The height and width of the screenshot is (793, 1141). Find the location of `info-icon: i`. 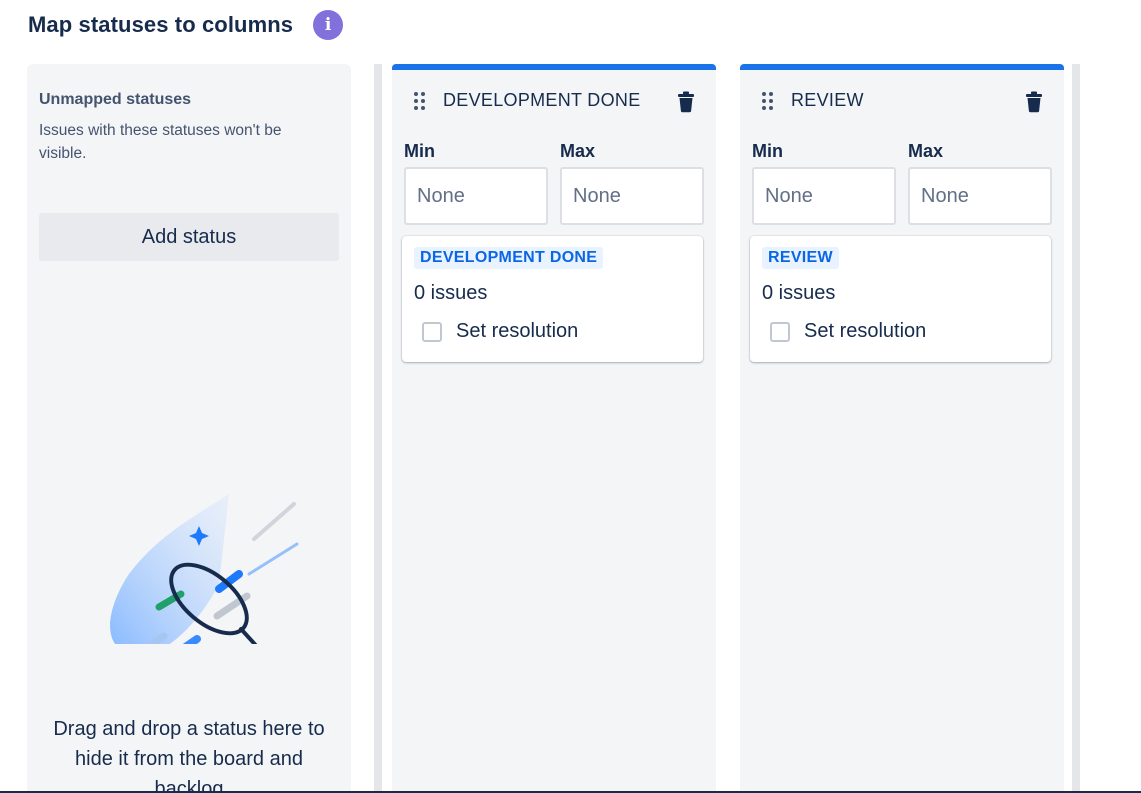

info-icon: i is located at coordinates (328, 25).